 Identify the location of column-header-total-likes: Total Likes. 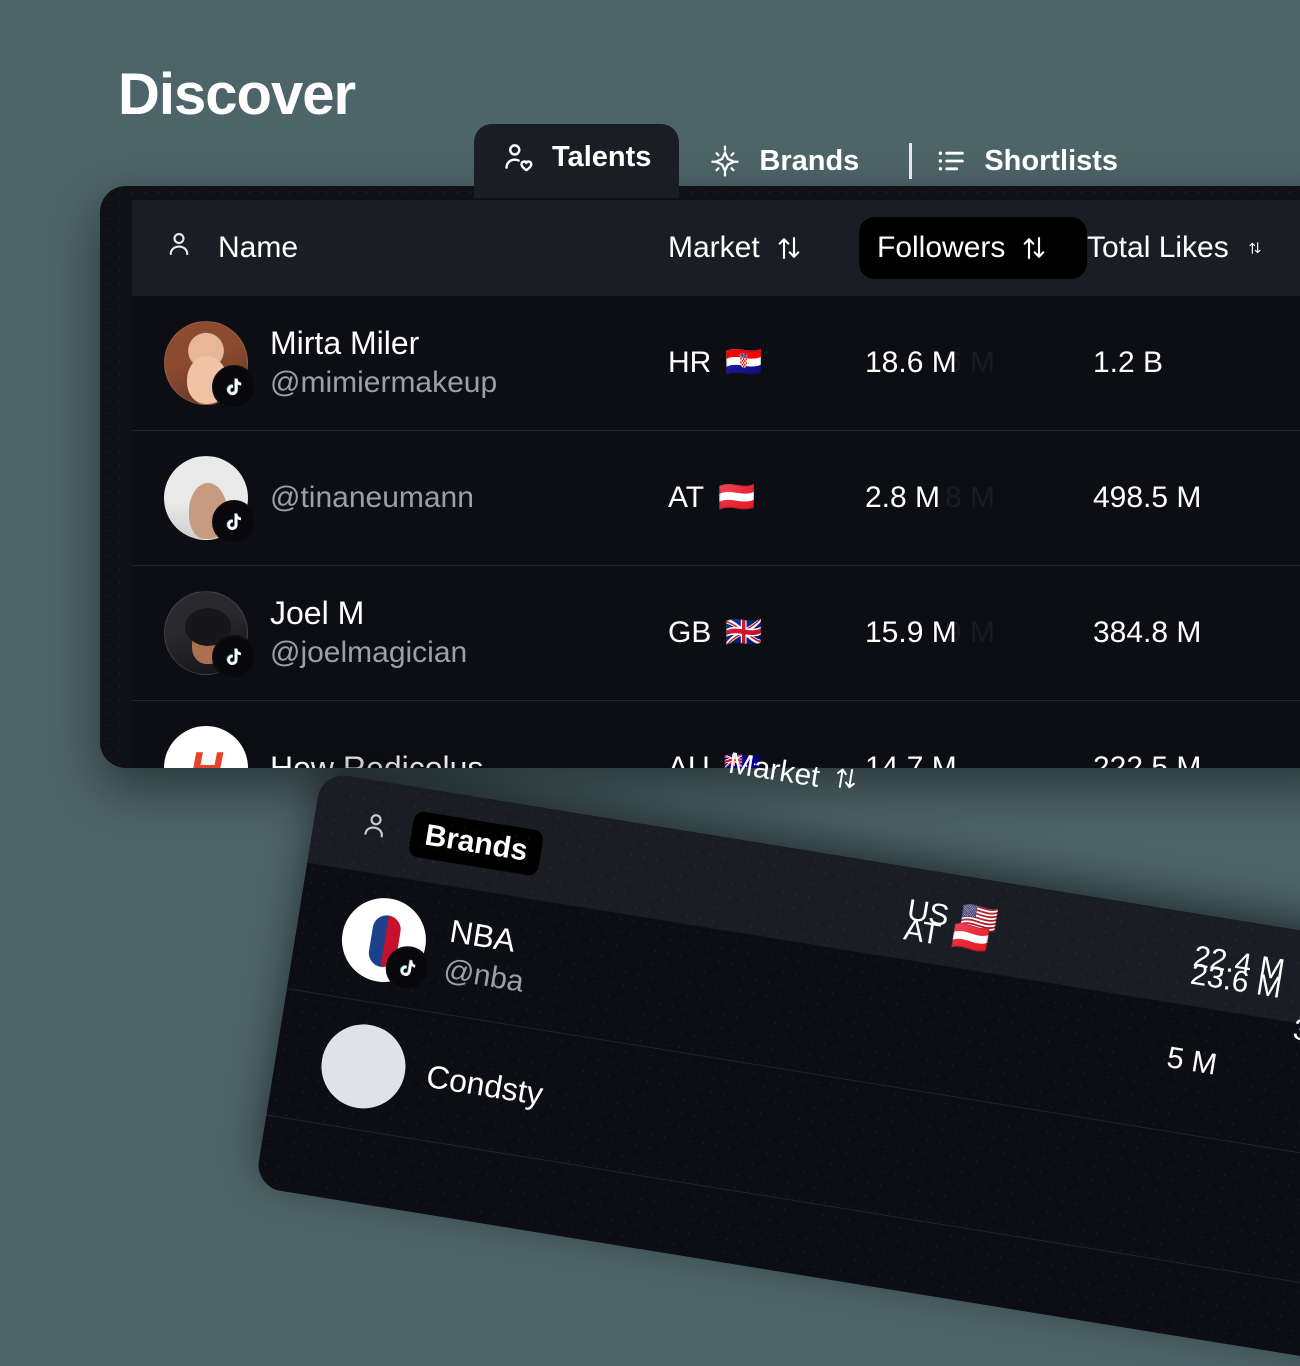
(1193, 248).